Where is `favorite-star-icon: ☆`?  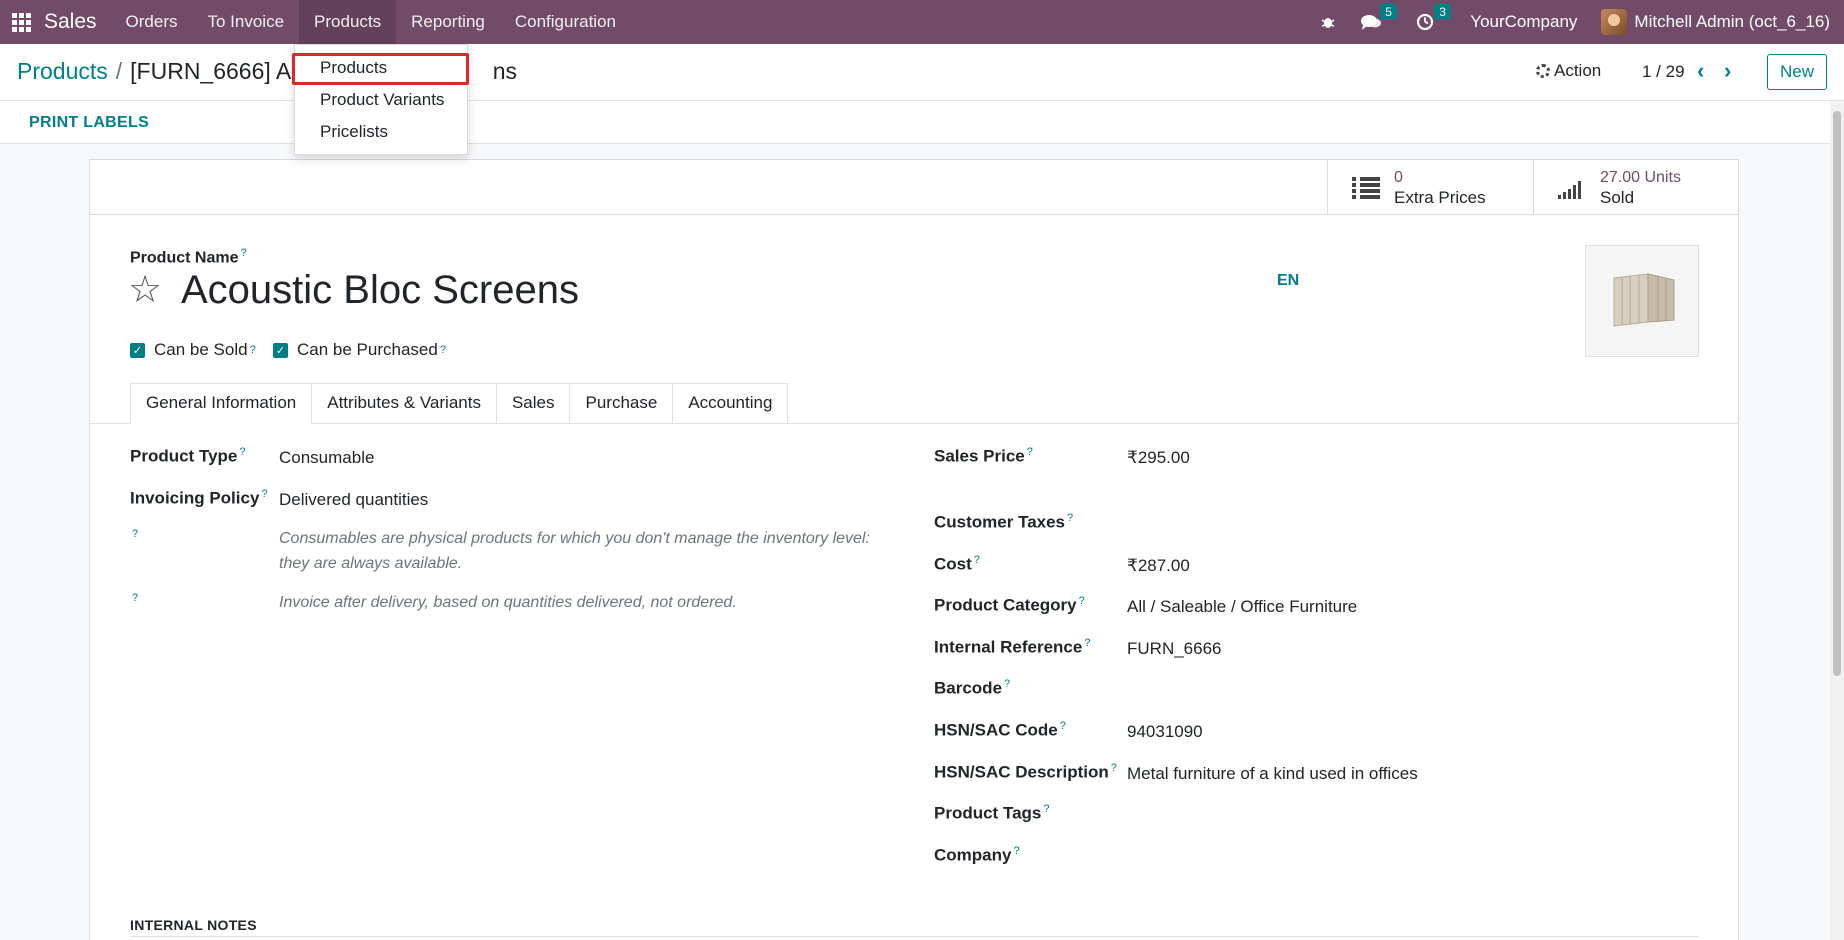 favorite-star-icon: ☆ is located at coordinates (145, 290).